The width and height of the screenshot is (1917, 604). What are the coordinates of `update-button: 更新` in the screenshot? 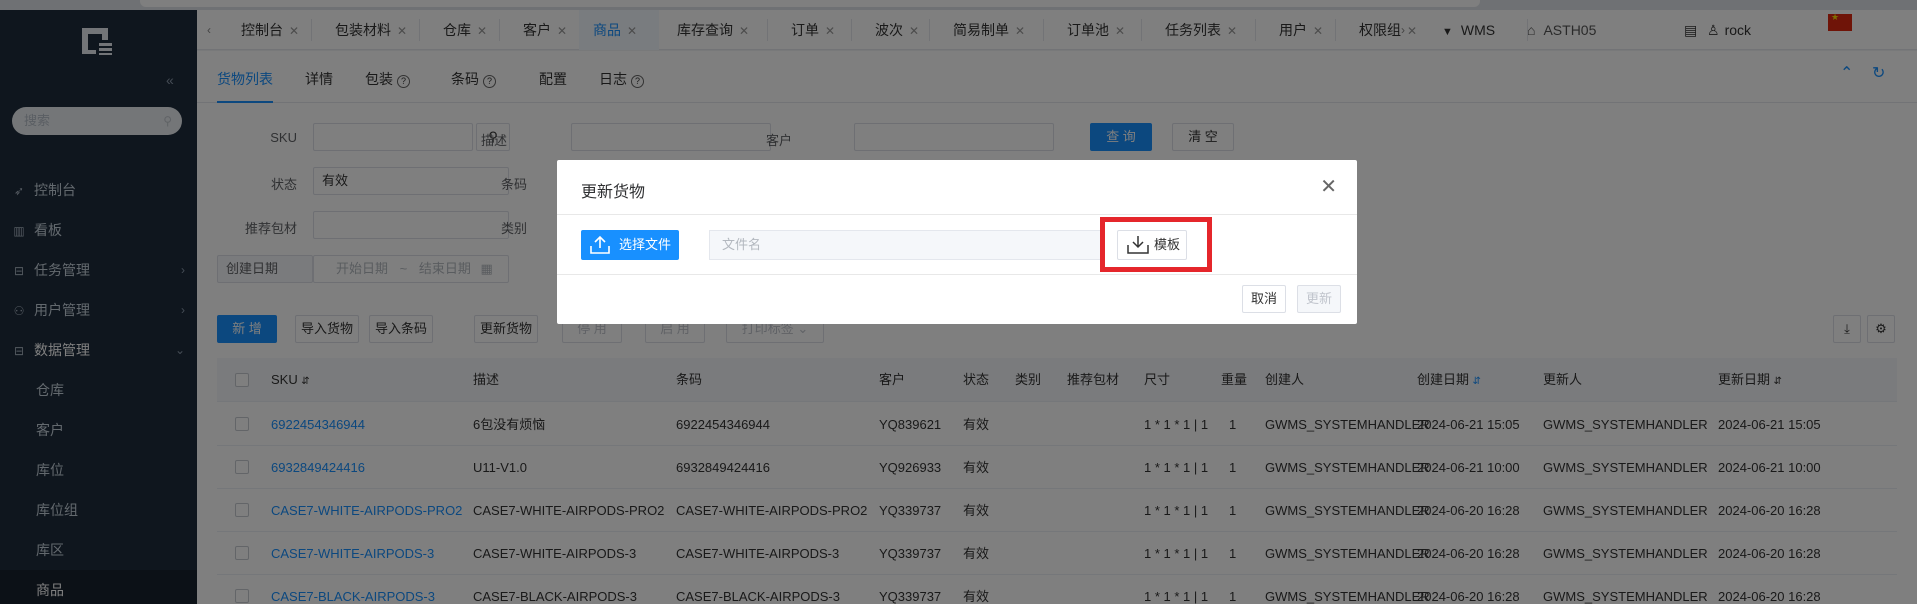 It's located at (1319, 299).